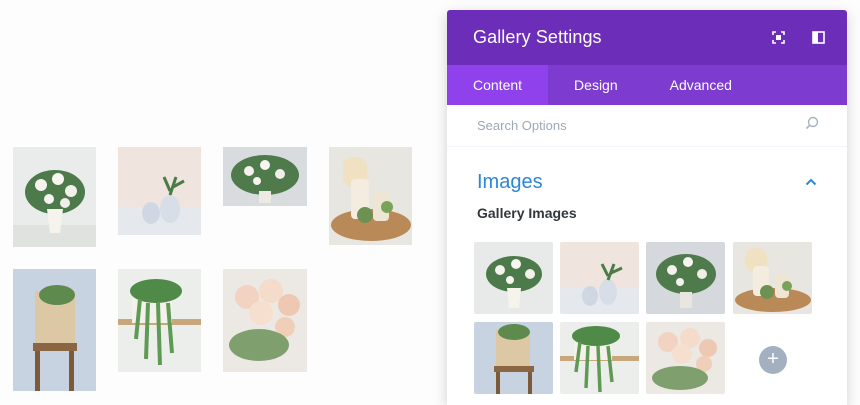  I want to click on tab-design: Design, so click(596, 85).